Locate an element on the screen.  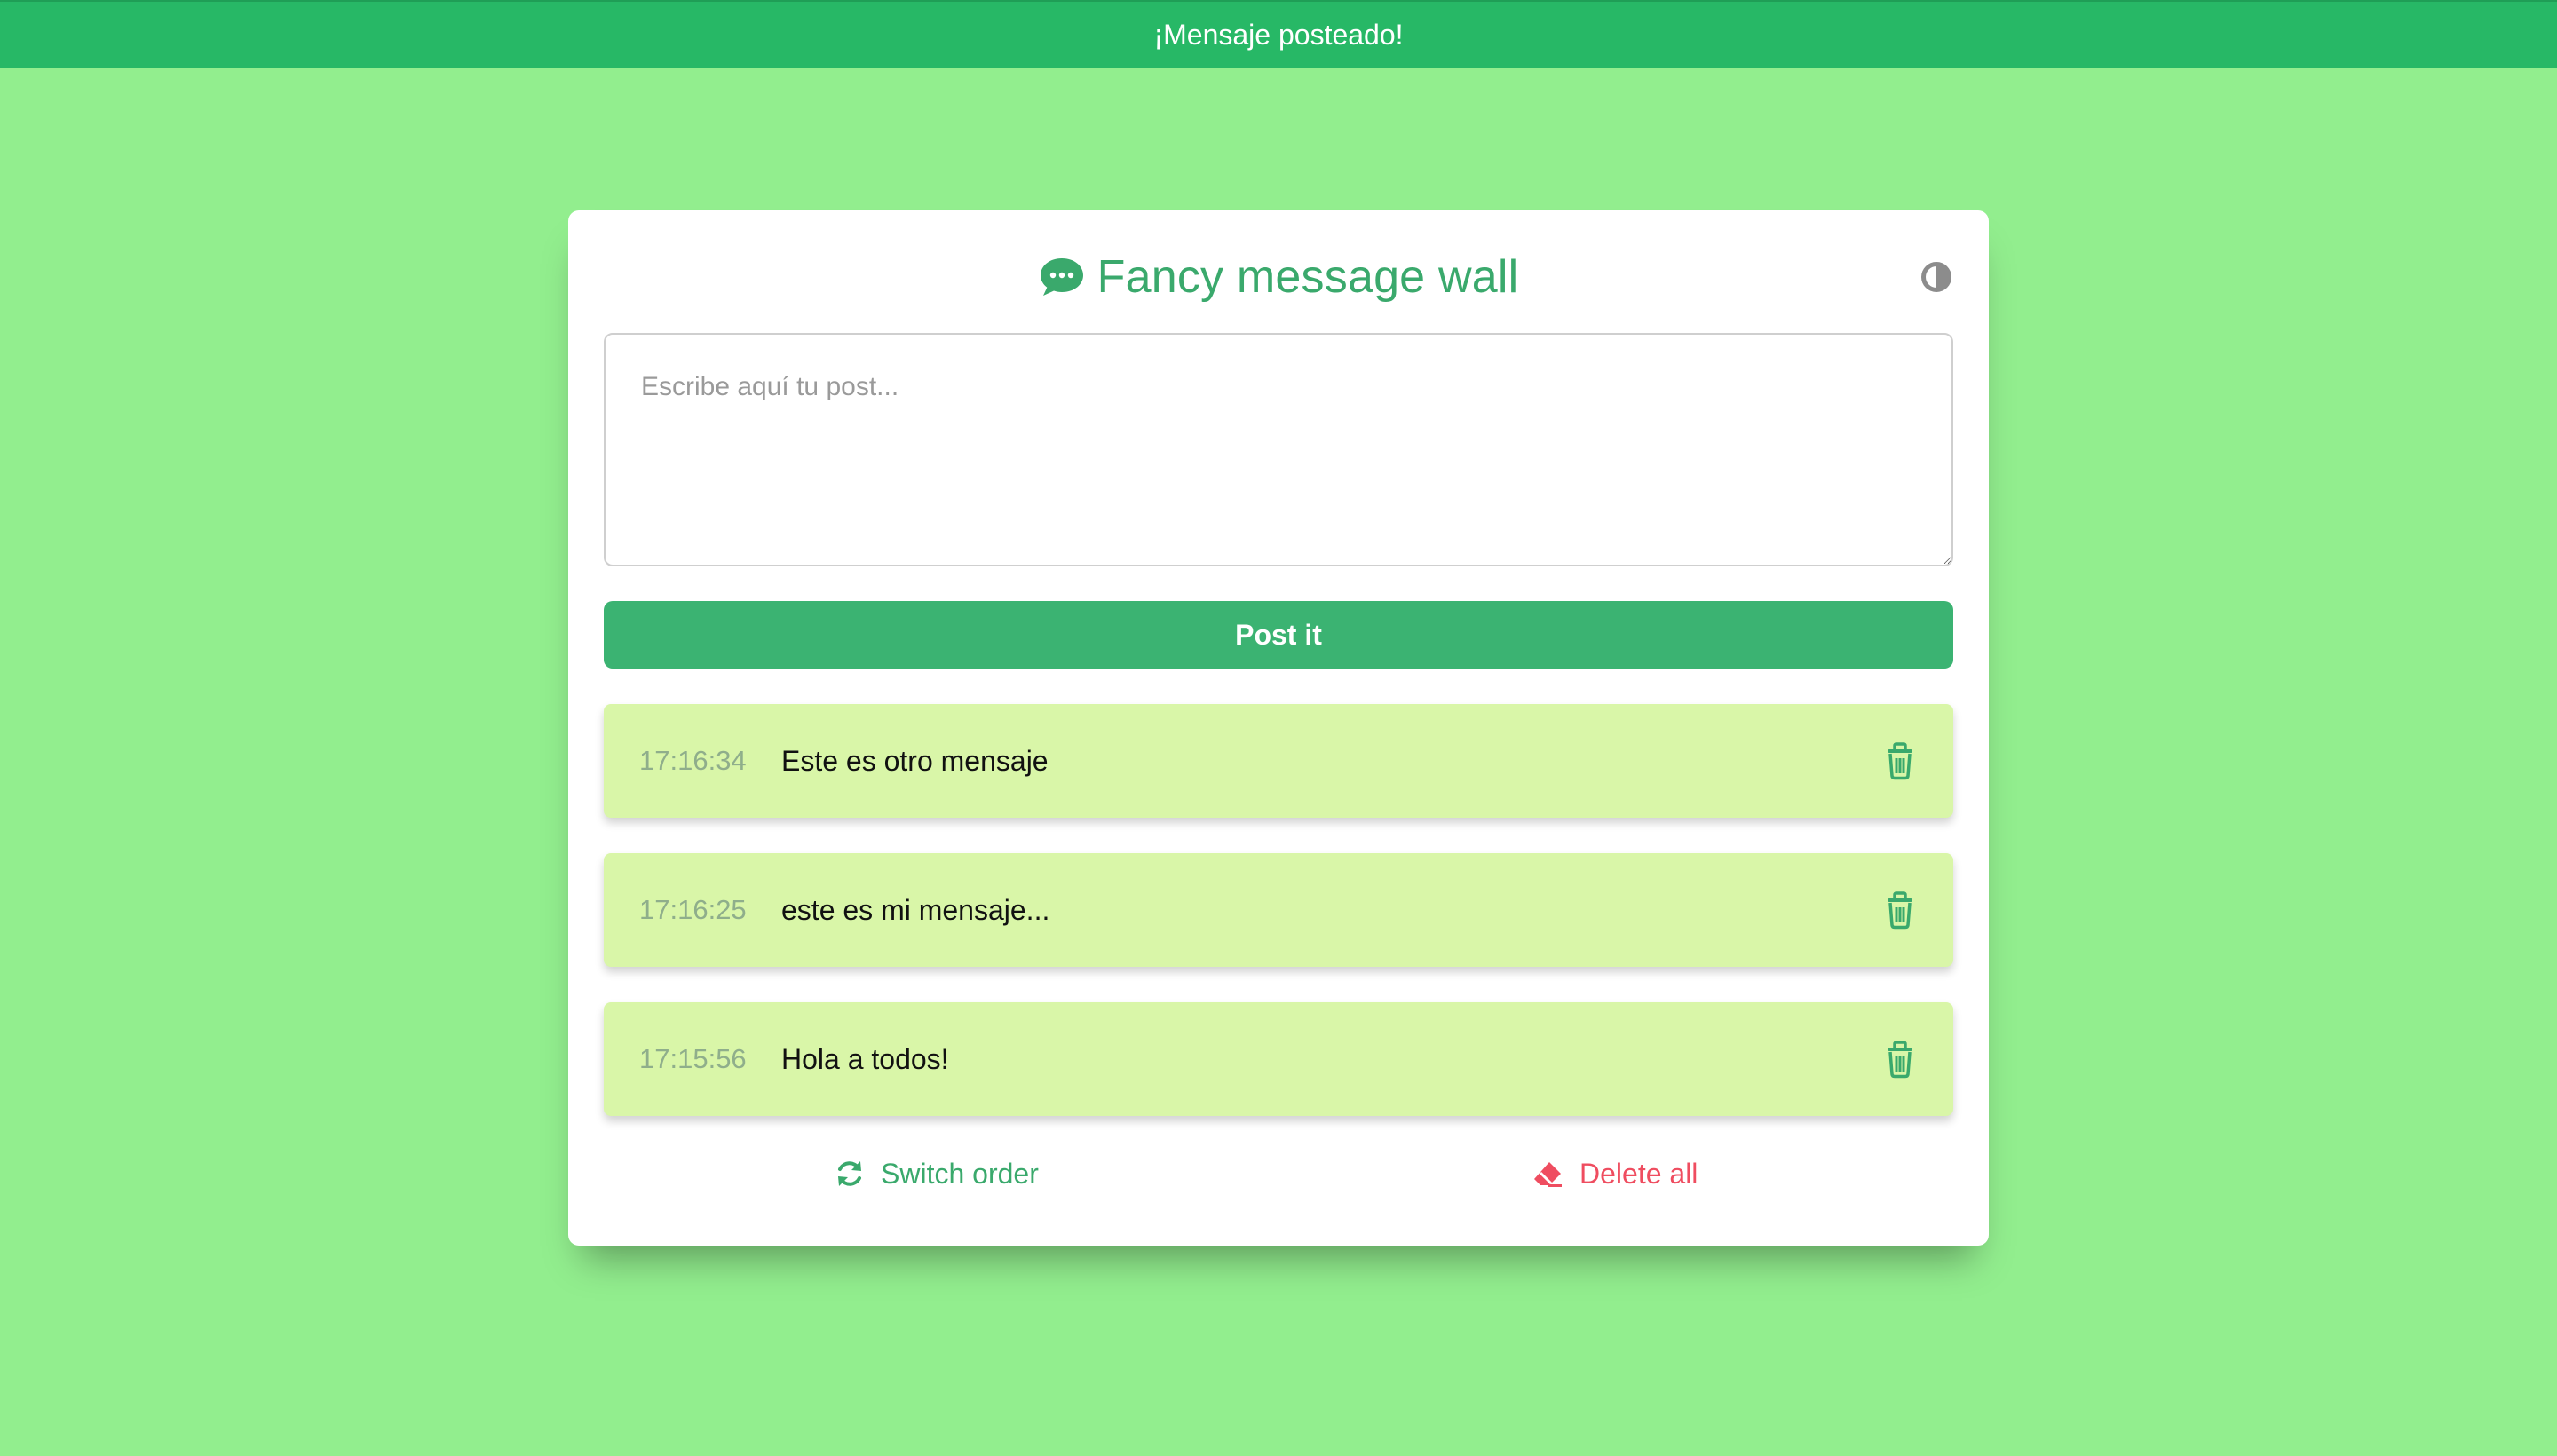
card-header: Fancy message wall is located at coordinates (1278, 277).